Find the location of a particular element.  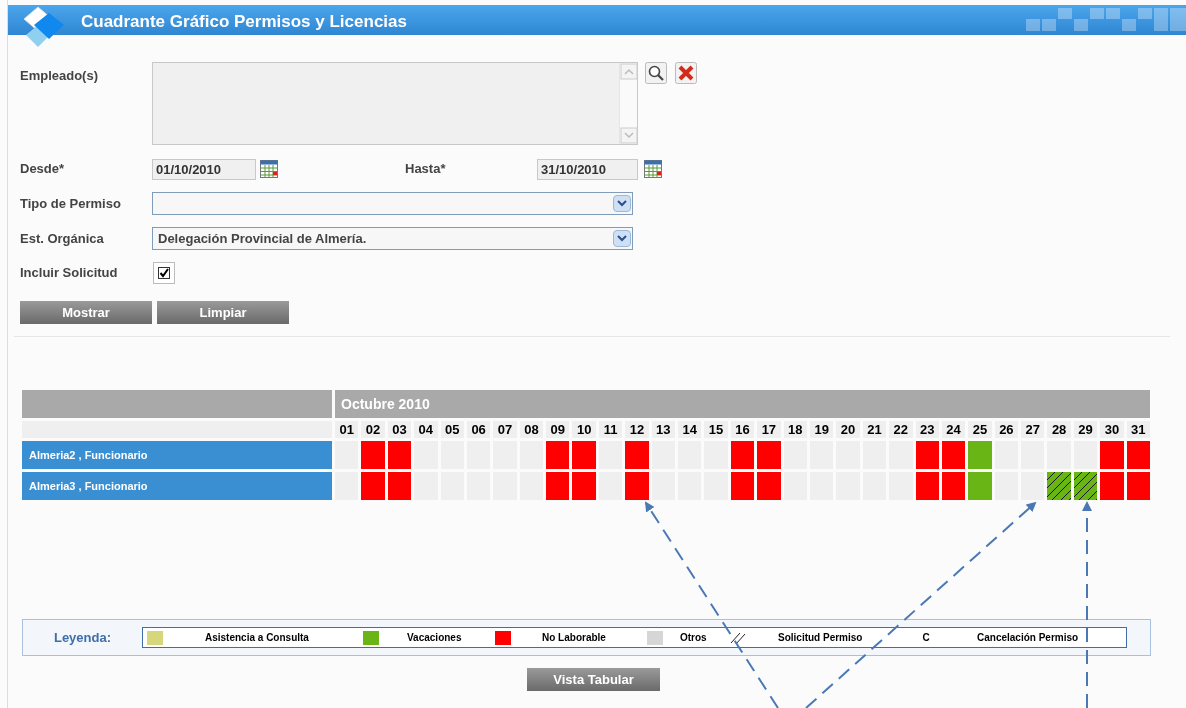

day-number: 09 is located at coordinates (558, 429).